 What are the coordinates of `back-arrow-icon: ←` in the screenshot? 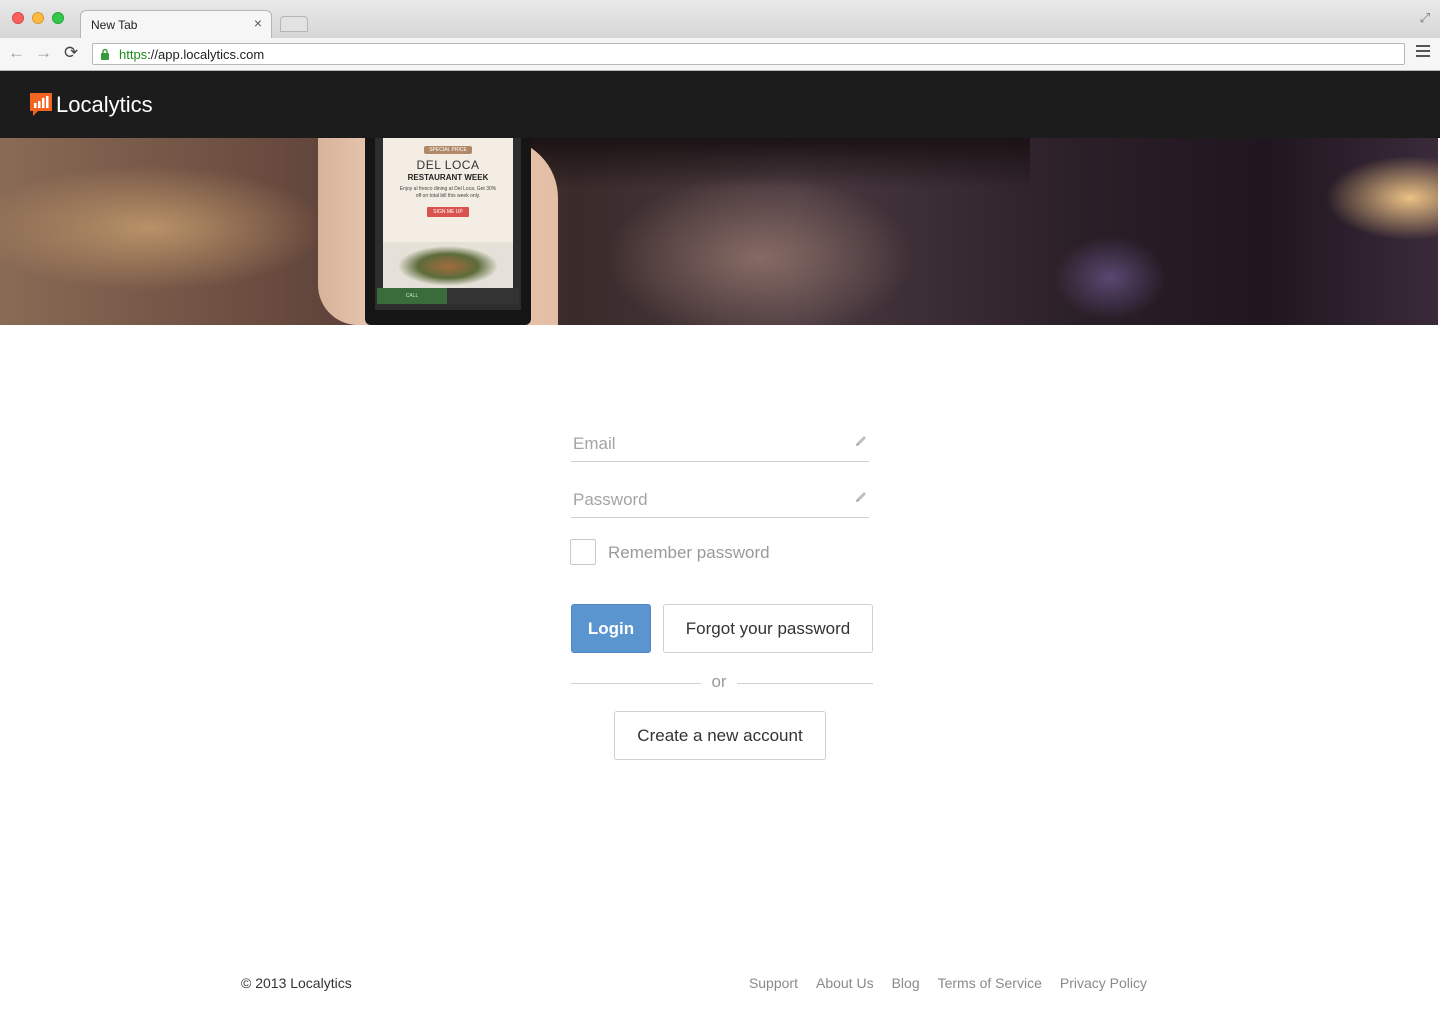 It's located at (16, 53).